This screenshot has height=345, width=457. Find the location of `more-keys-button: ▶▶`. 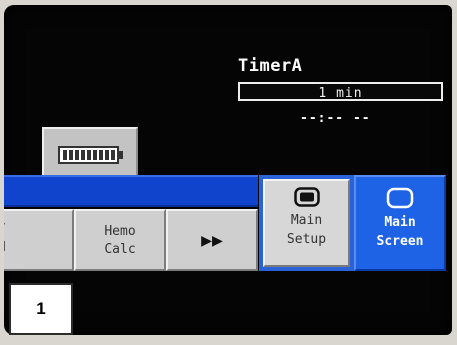

more-keys-button: ▶▶ is located at coordinates (212, 240).